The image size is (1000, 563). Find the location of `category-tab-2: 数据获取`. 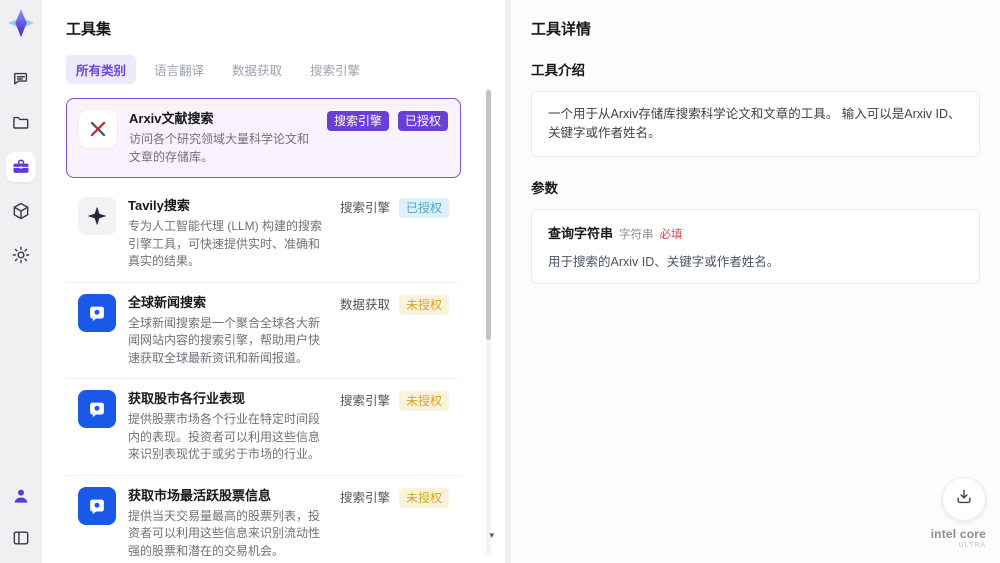

category-tab-2: 数据获取 is located at coordinates (257, 69).